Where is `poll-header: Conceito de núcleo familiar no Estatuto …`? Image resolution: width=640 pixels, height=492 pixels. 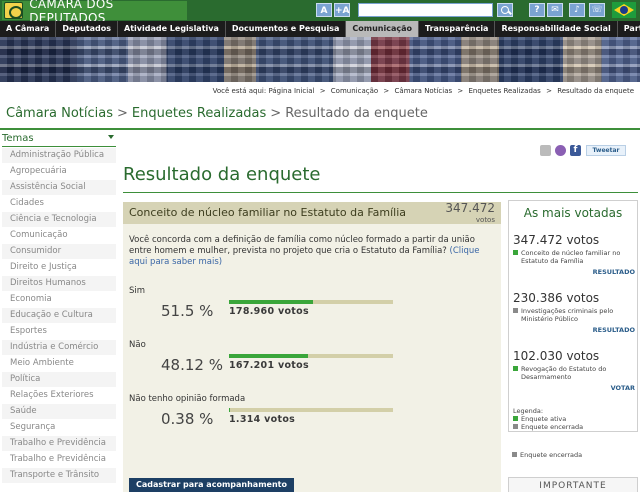
poll-header: Conceito de núcleo familiar no Estatuto … is located at coordinates (312, 213).